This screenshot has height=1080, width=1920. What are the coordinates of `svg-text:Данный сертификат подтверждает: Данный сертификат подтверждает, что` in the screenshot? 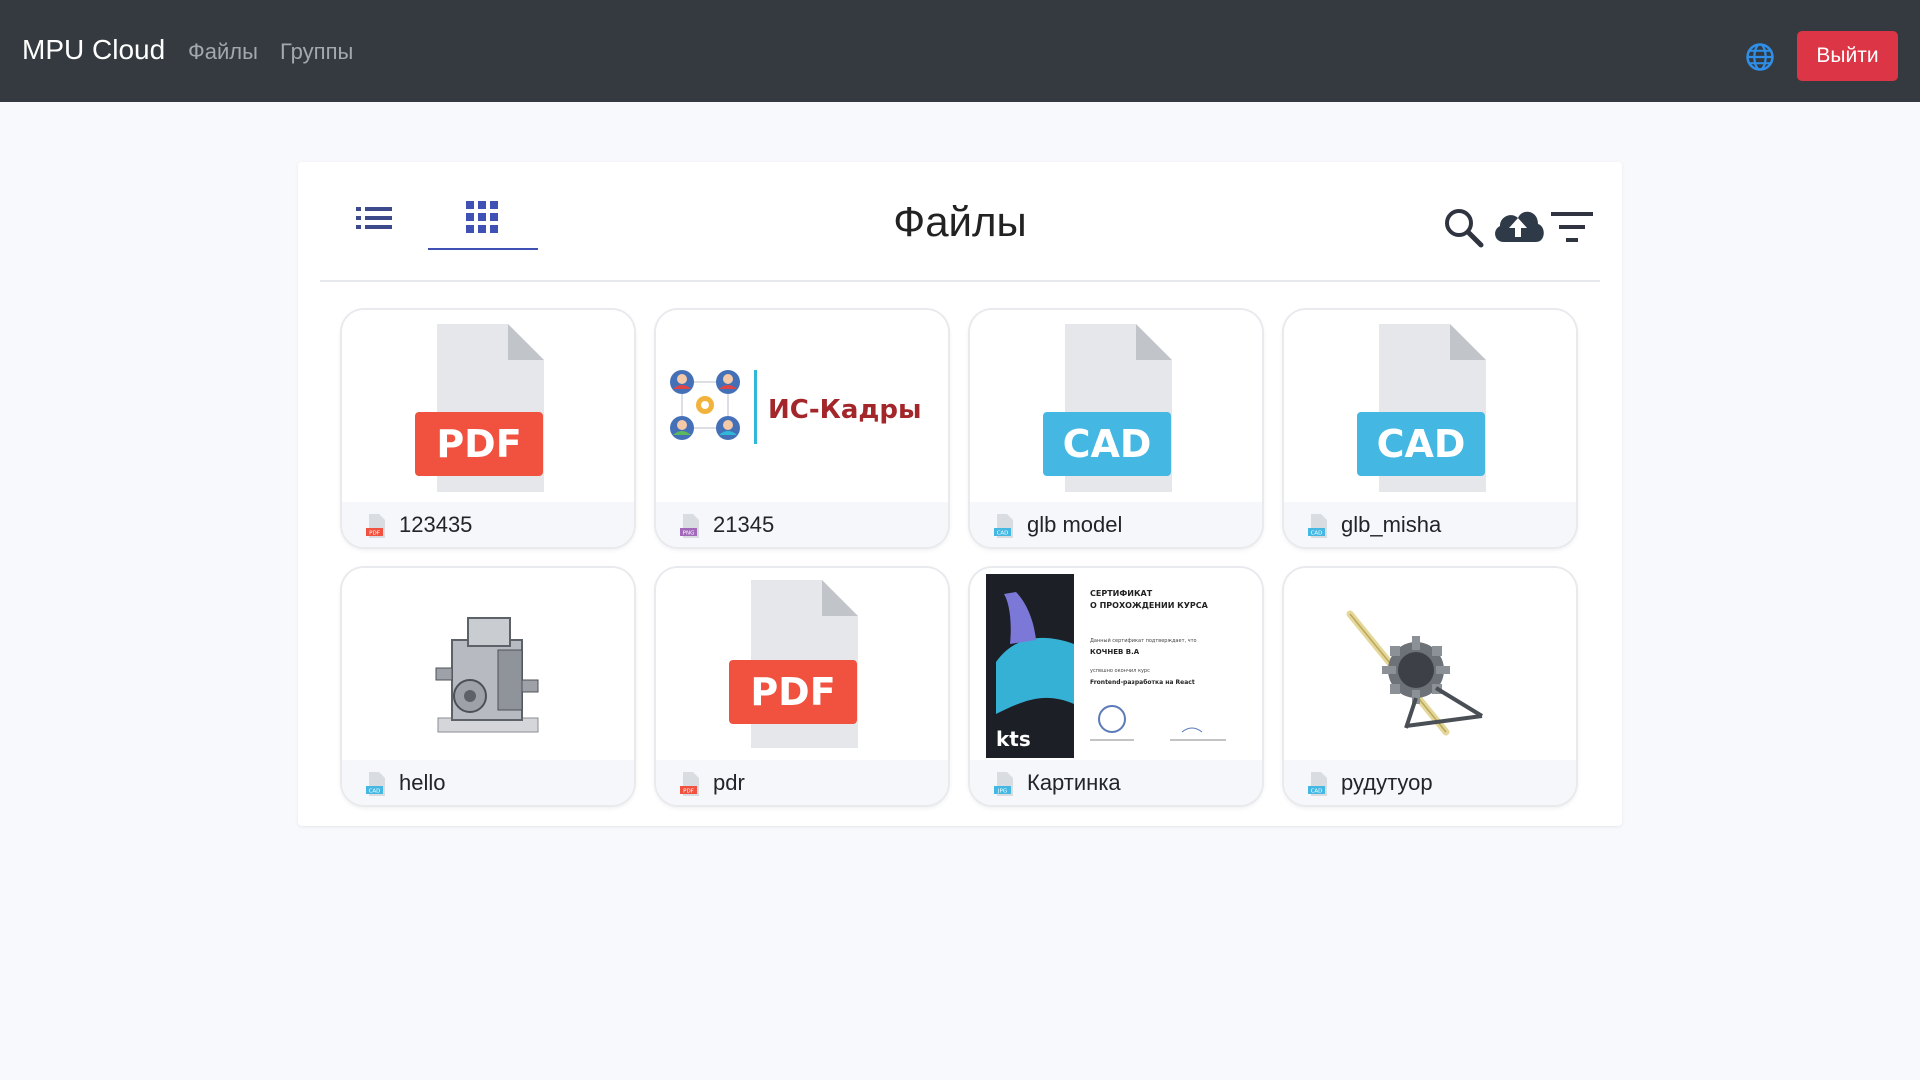 It's located at (1143, 640).